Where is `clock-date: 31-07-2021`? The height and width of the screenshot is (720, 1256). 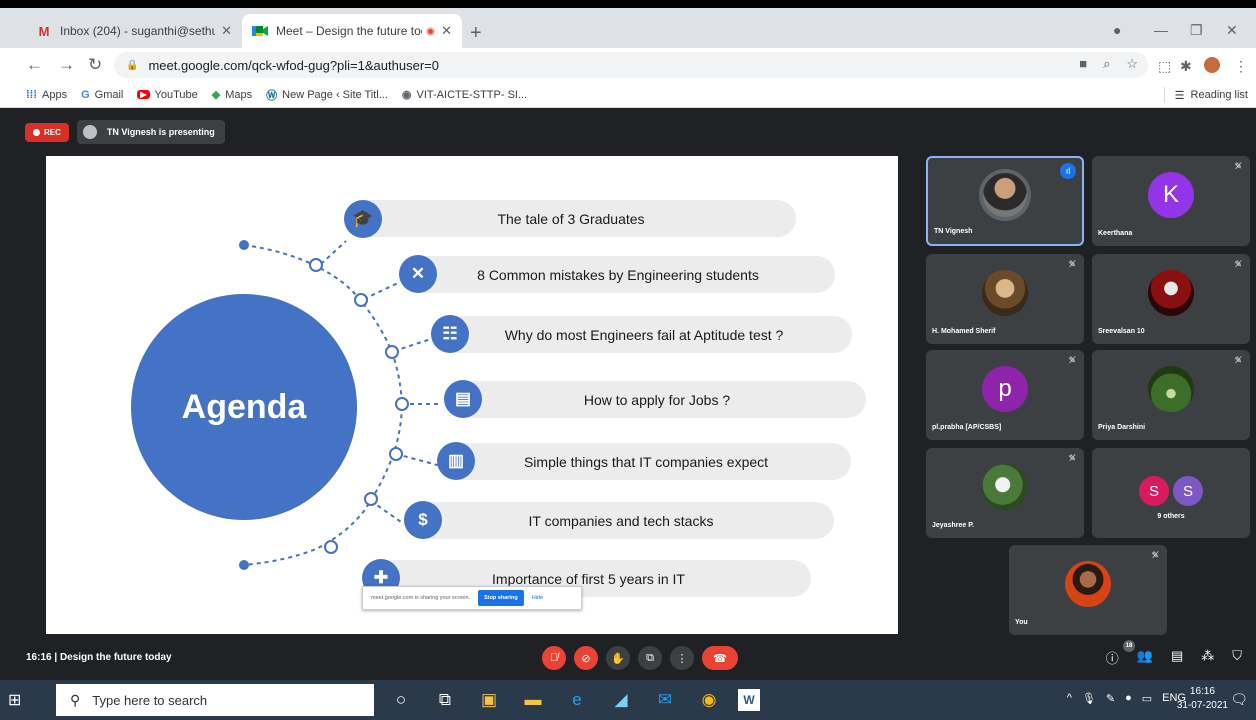
clock-date: 31-07-2021 is located at coordinates (1202, 705).